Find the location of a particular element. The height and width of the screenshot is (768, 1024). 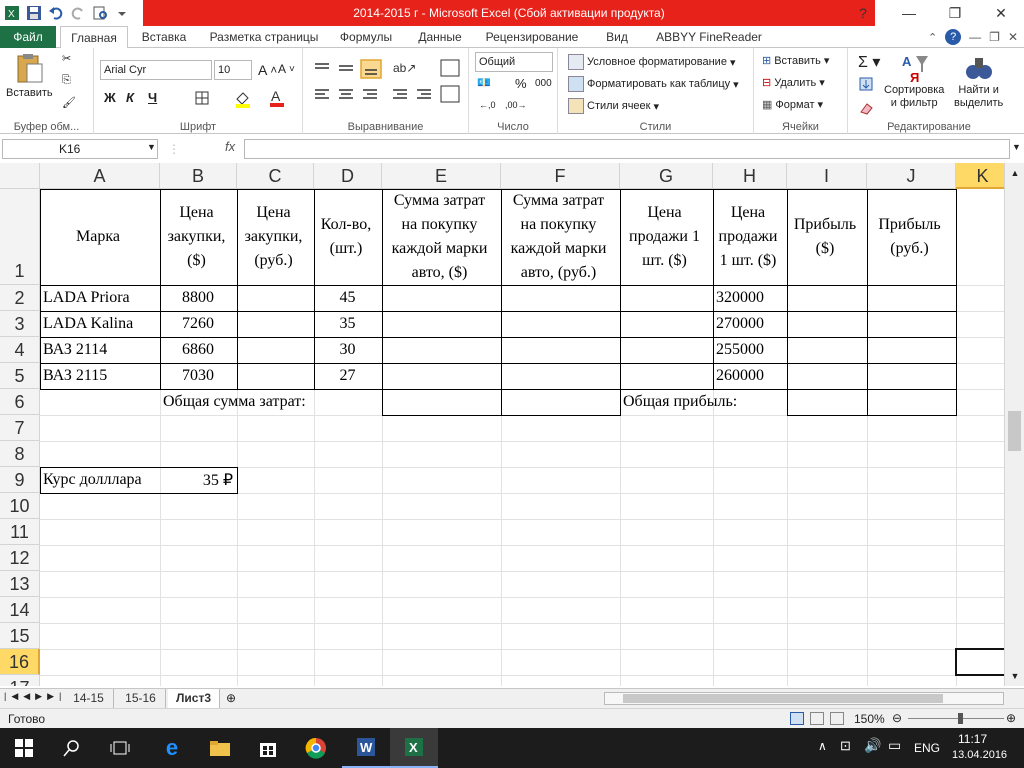

clear-icon is located at coordinates (866, 108).